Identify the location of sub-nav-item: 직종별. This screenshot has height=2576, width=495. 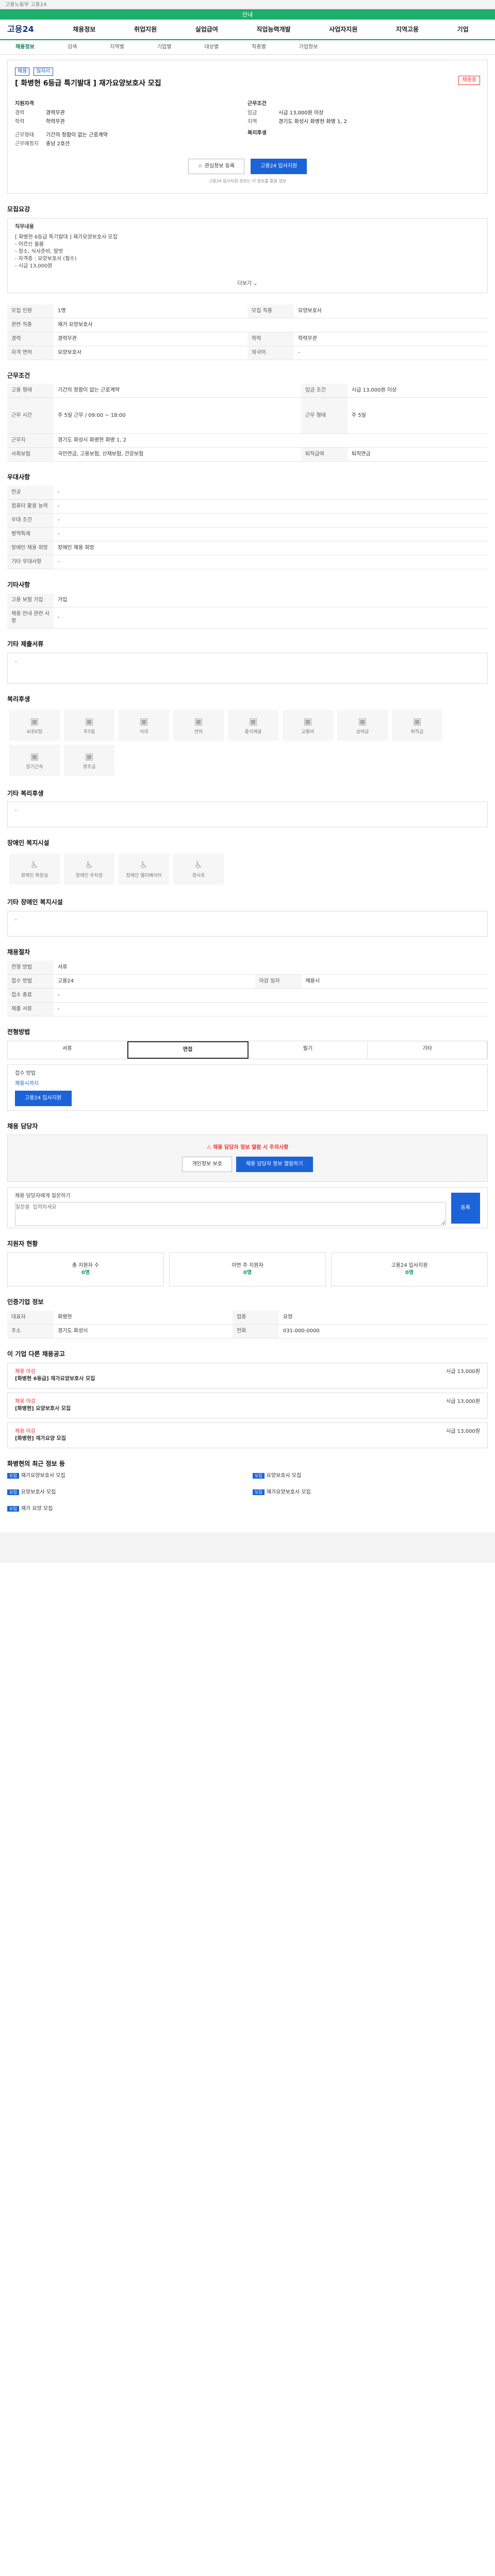
(259, 47).